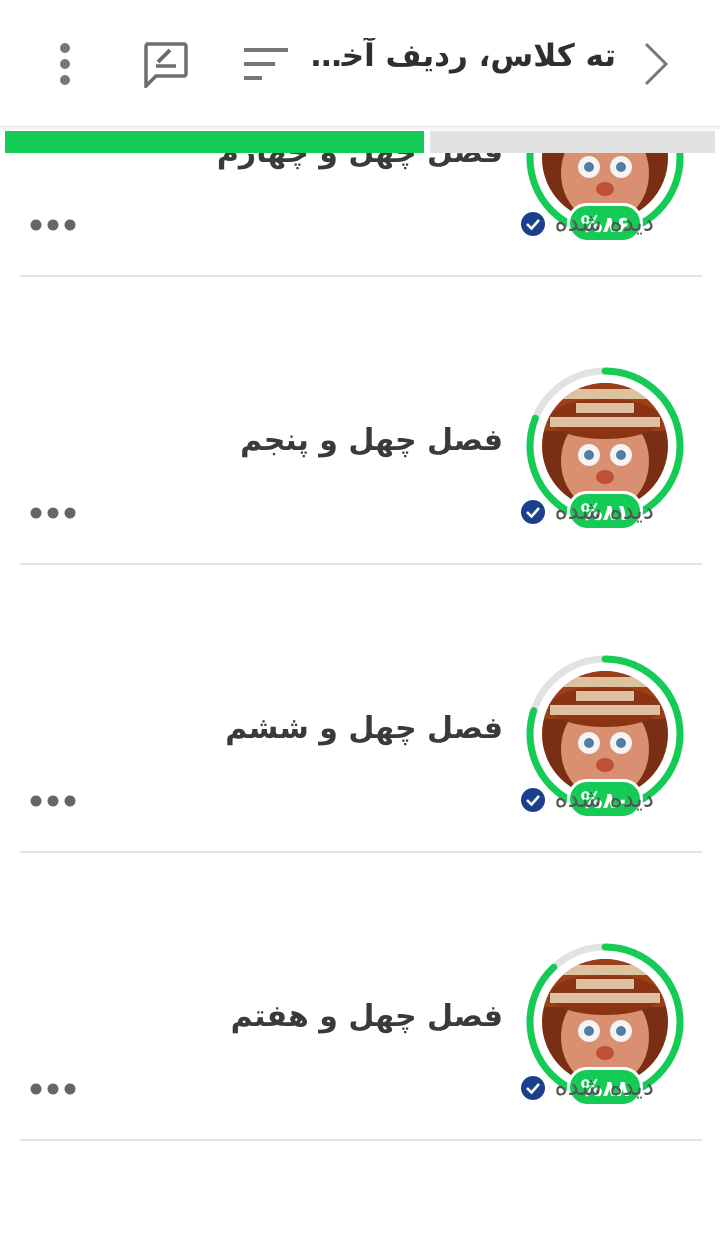  What do you see at coordinates (217, 142) in the screenshot?
I see `progress-fill` at bounding box center [217, 142].